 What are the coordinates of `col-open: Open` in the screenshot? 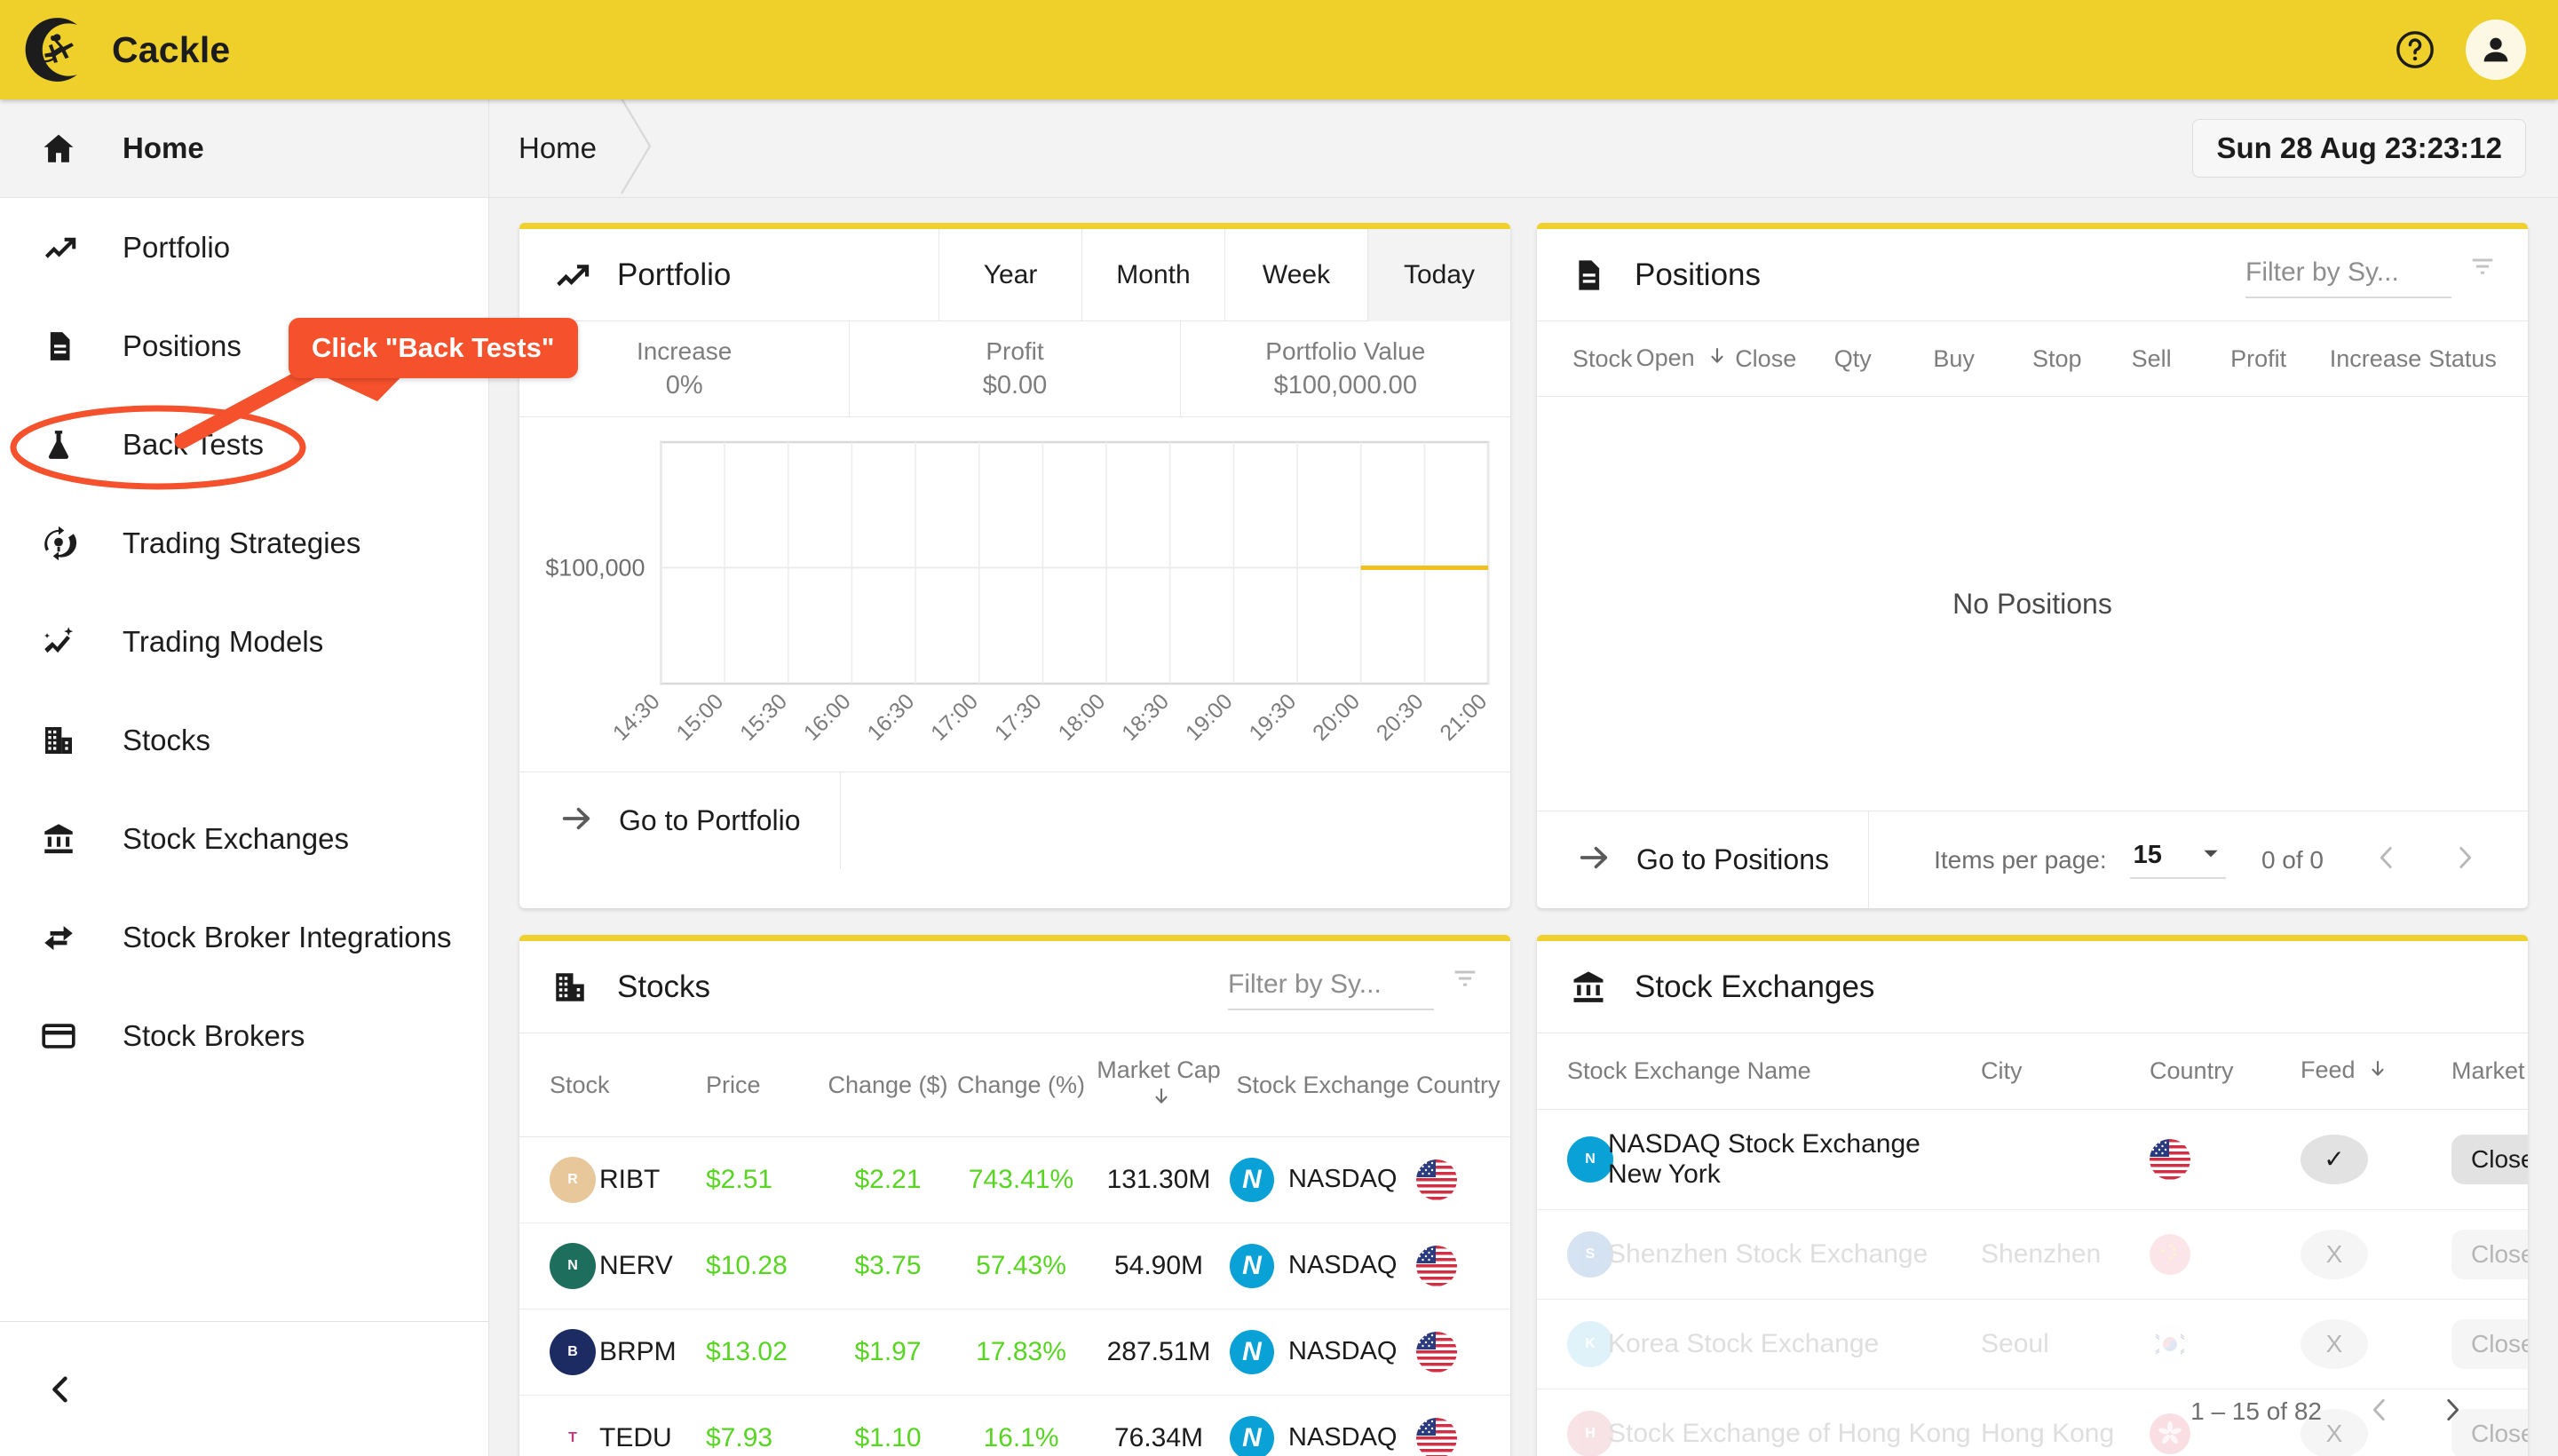 It's located at (1685, 359).